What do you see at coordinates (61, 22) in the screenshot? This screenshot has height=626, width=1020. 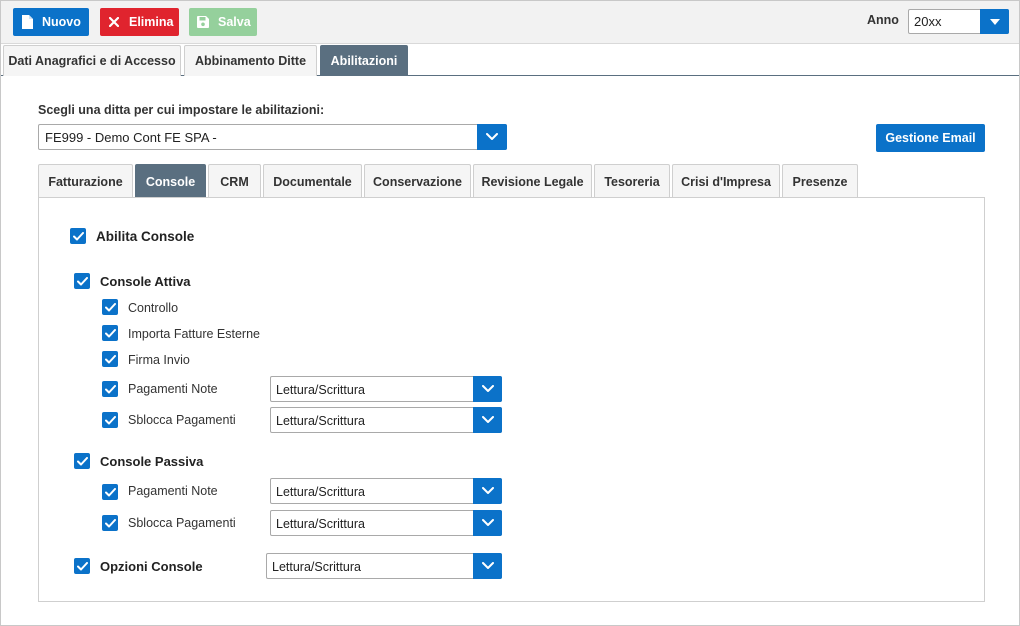 I see `new-button-label: Nuovo` at bounding box center [61, 22].